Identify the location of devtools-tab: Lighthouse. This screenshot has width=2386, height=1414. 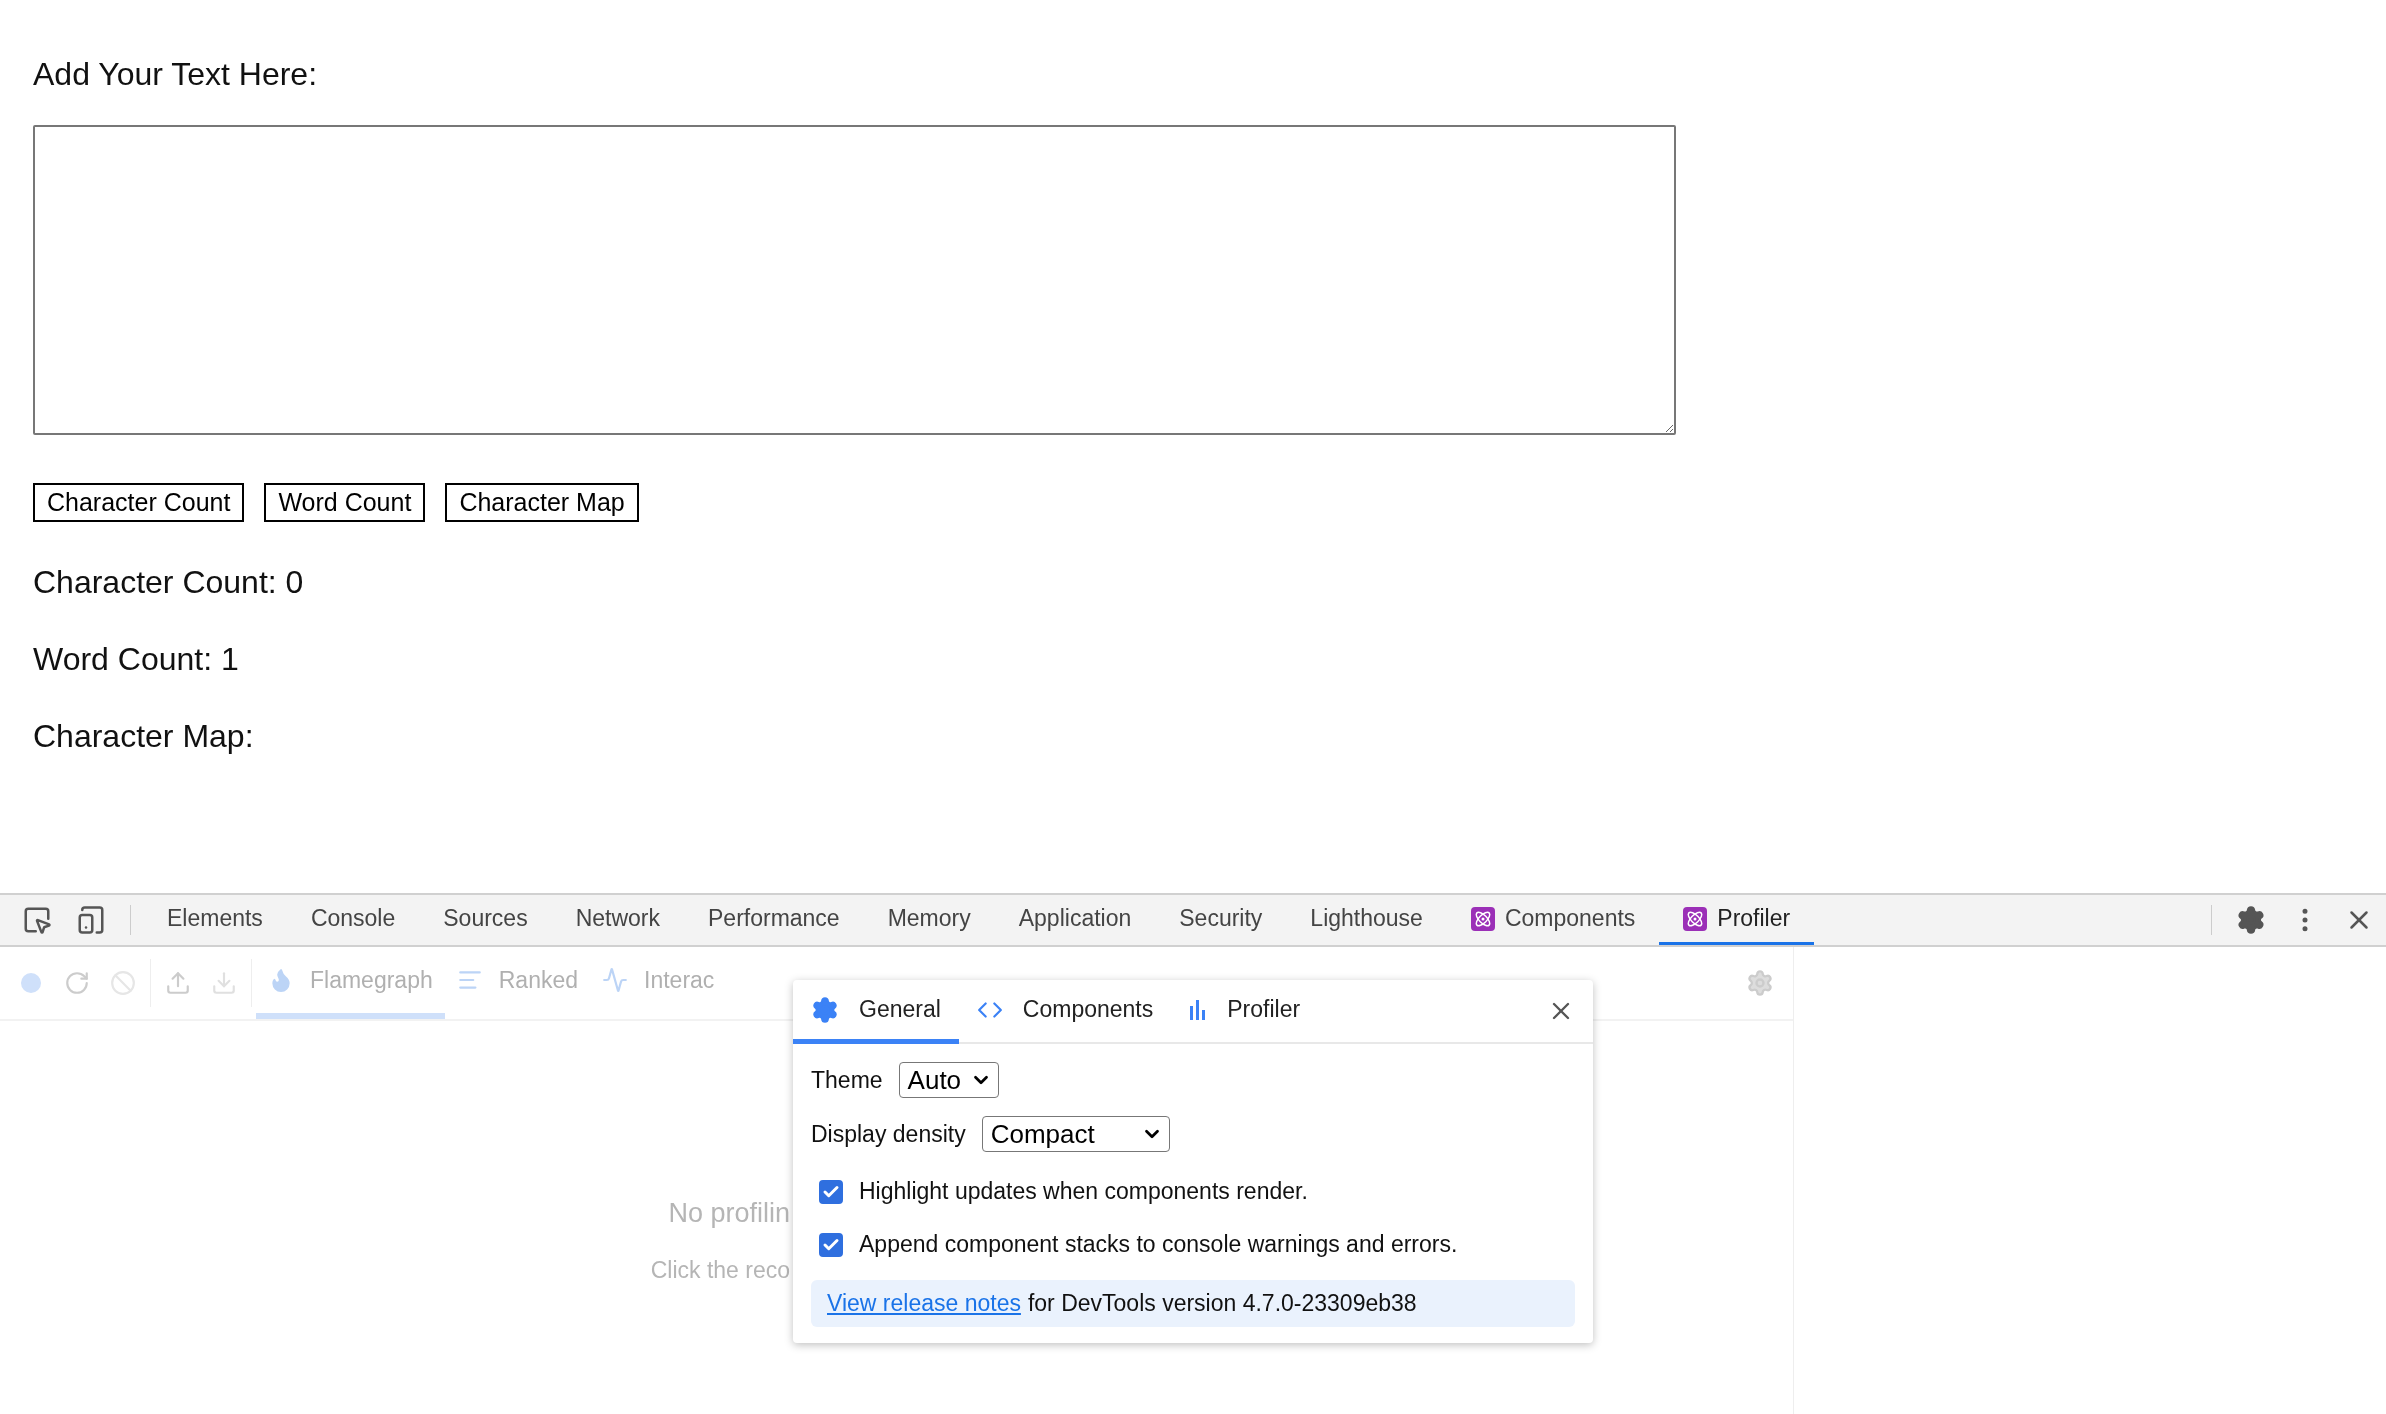
(1366, 920).